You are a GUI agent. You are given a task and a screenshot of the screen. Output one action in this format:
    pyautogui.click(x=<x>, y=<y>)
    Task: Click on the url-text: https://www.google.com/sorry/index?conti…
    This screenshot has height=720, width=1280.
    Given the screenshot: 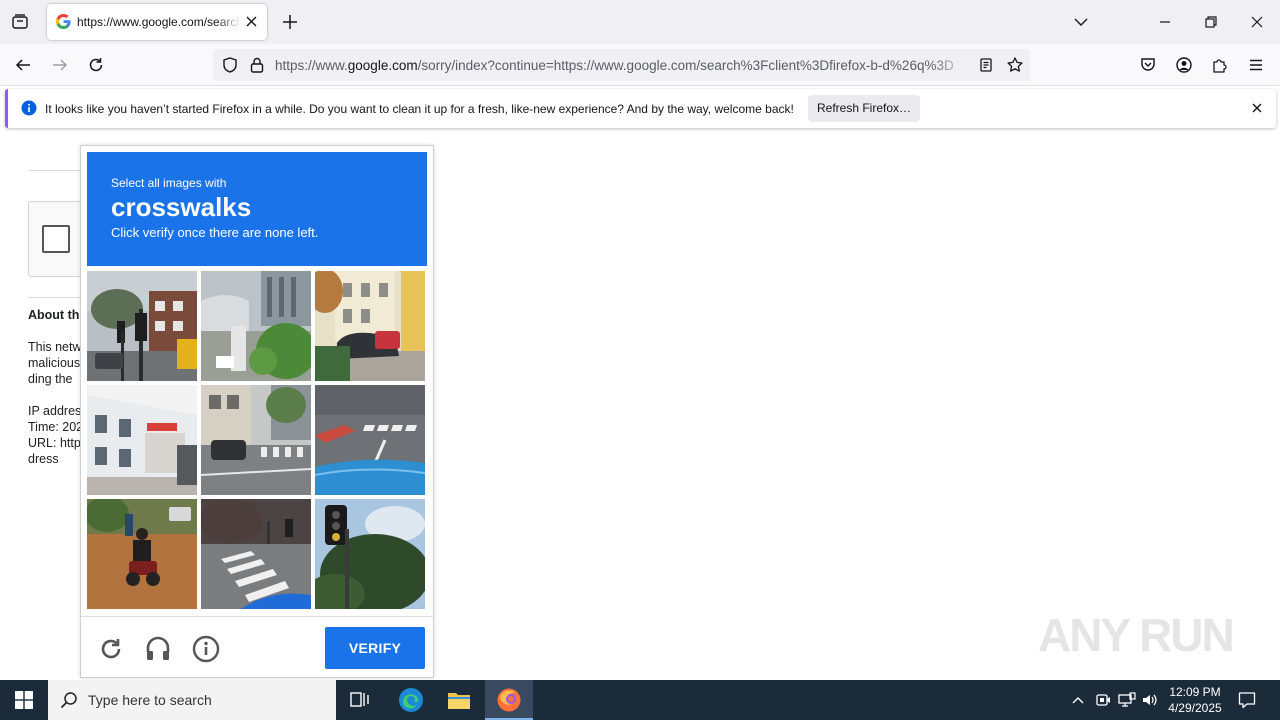 What is the action you would take?
    pyautogui.click(x=623, y=65)
    